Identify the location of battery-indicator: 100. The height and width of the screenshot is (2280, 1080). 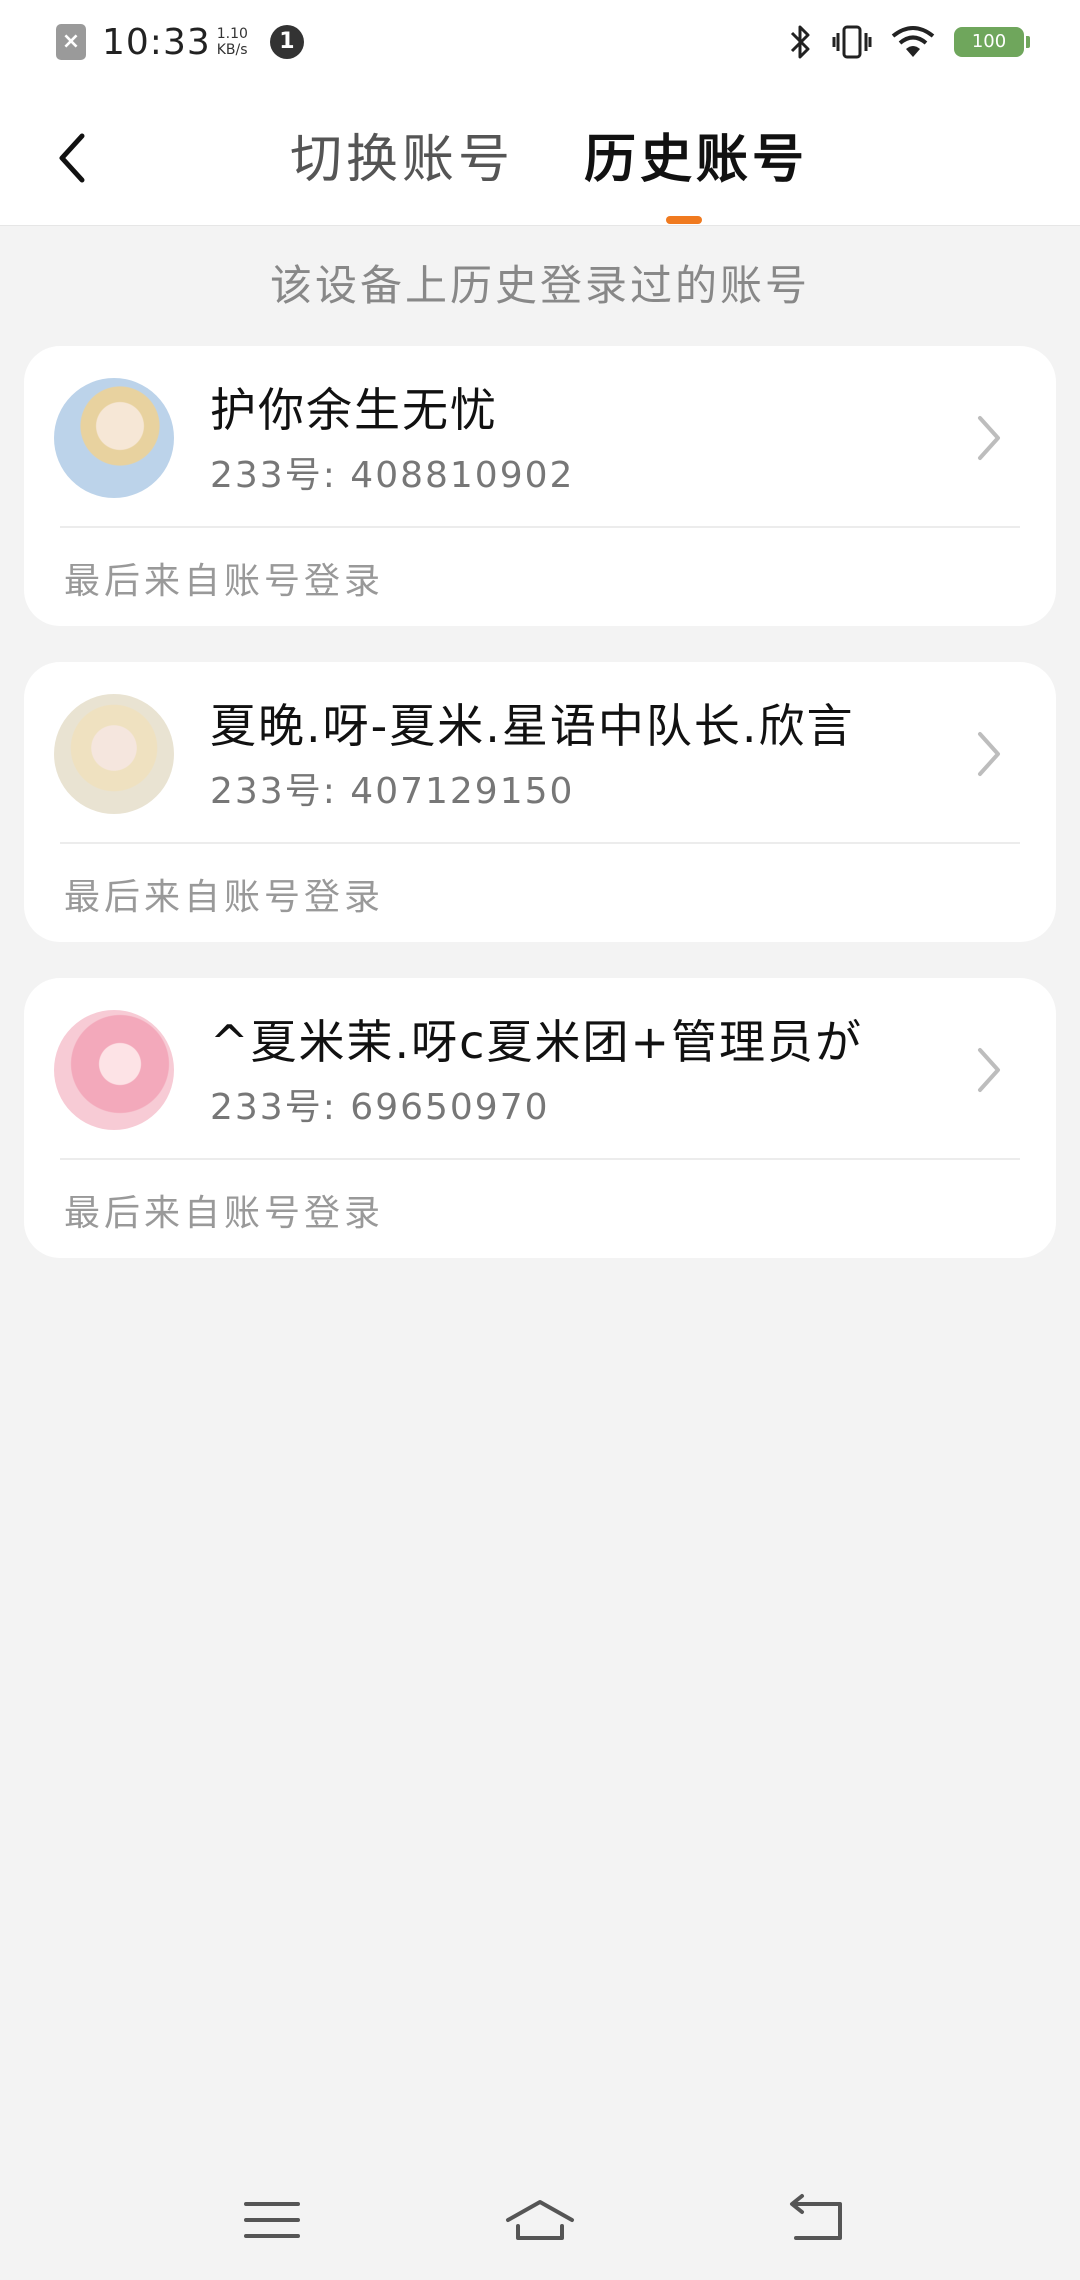
(992, 42).